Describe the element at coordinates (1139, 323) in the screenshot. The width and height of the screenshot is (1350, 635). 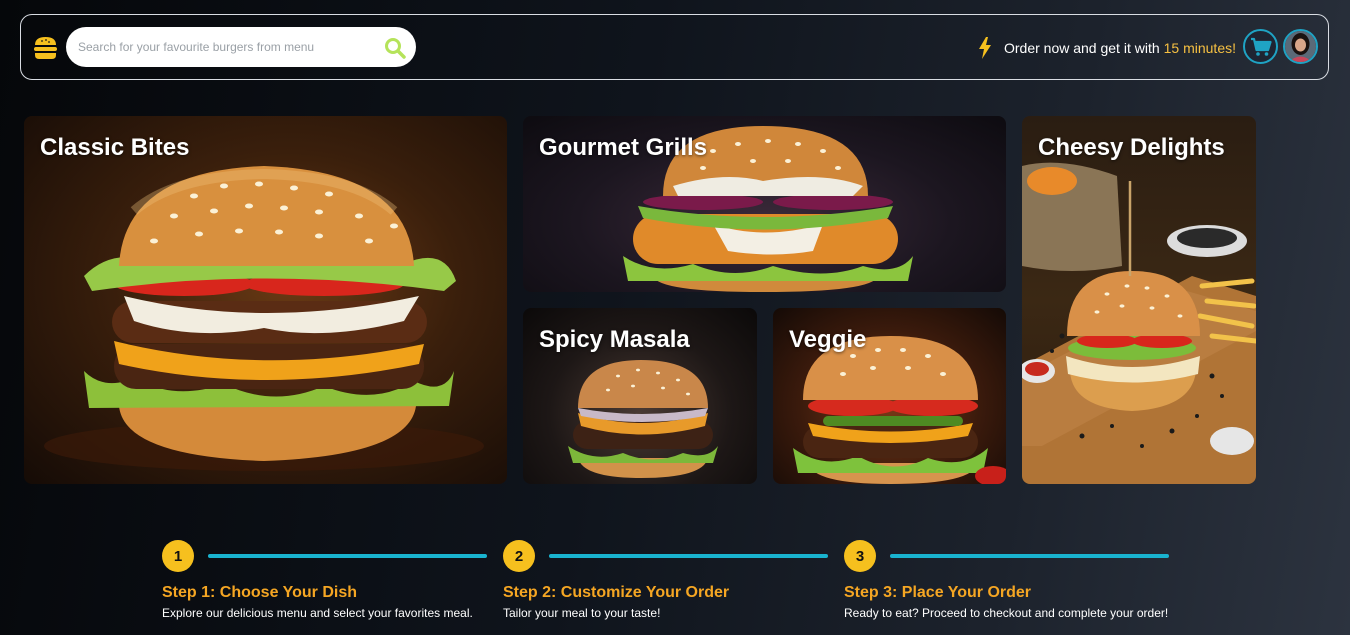
I see `cheesy-burger-image` at that location.